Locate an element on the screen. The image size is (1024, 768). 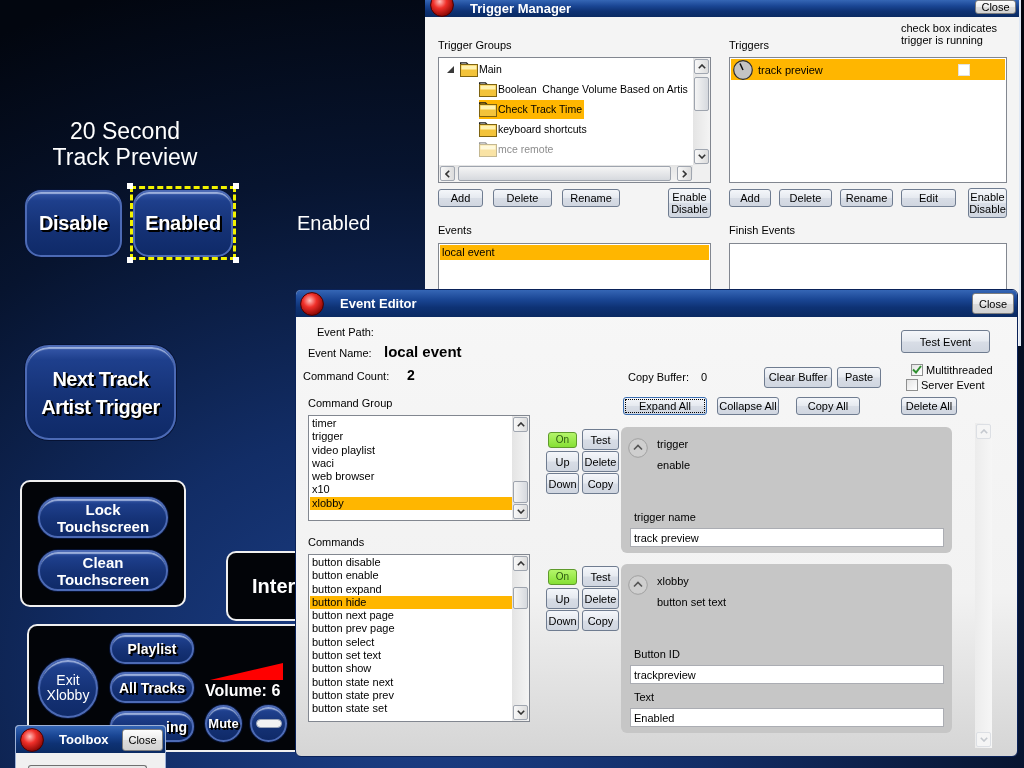
tree-item: Boolean Change Volume Based on Artis is located at coordinates (584, 89).